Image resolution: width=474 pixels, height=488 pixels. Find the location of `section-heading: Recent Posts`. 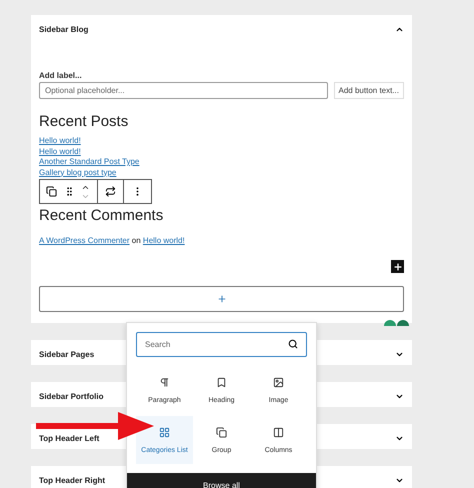

section-heading: Recent Posts is located at coordinates (84, 121).